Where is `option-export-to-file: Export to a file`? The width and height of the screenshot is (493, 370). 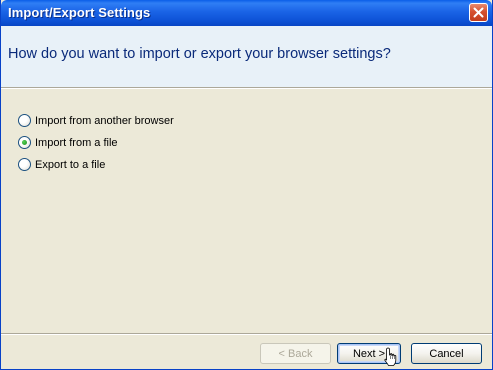
option-export-to-file: Export to a file is located at coordinates (96, 164).